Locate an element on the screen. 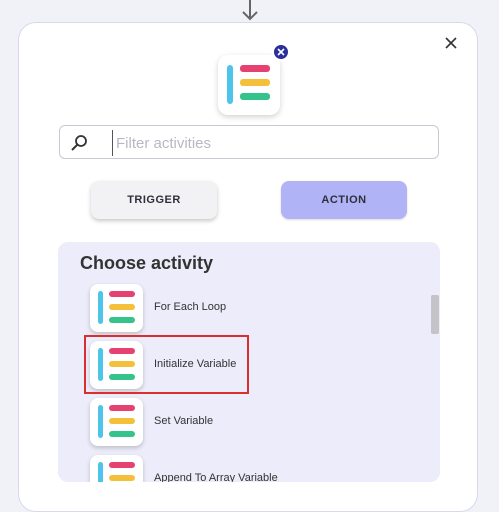 The height and width of the screenshot is (512, 499). search-input is located at coordinates (274, 143).